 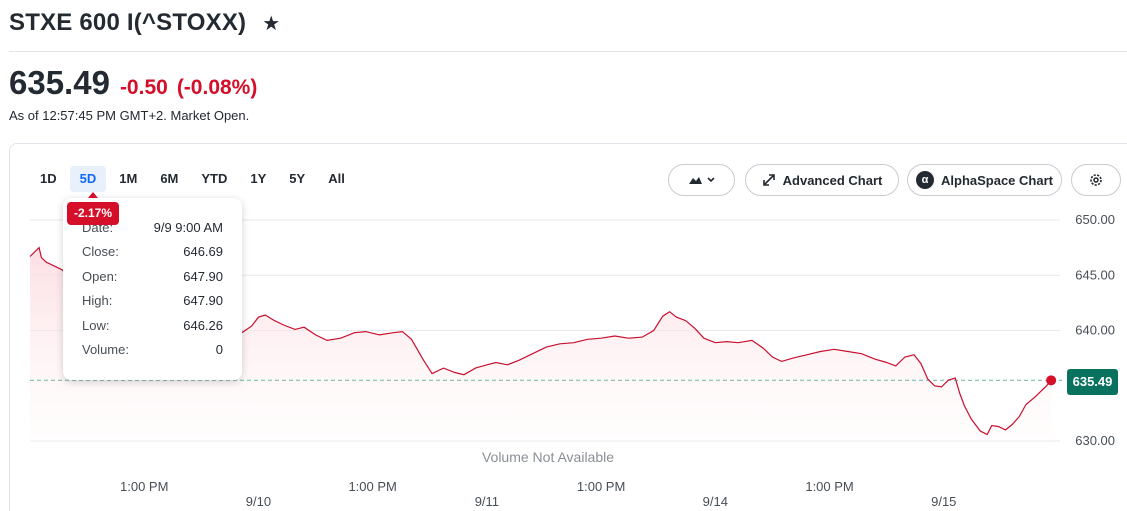 I want to click on current-price-marker, so click(x=1051, y=380).